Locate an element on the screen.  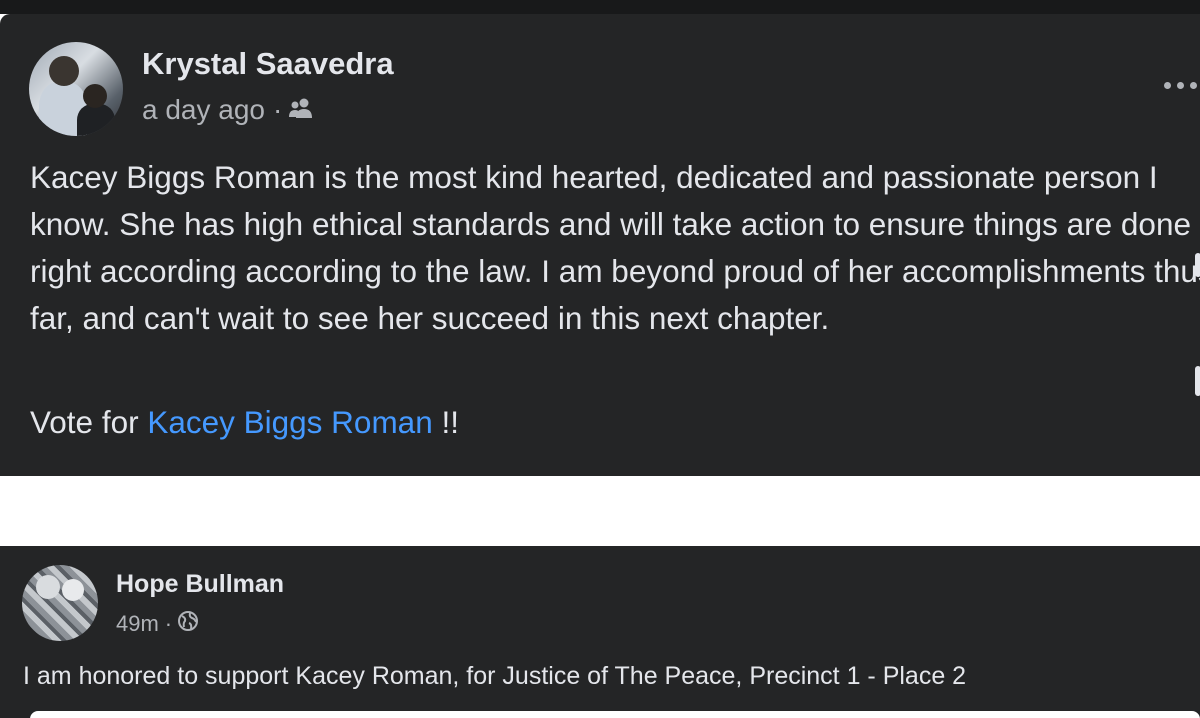
tagged-profile-link: Kacey Biggs Roman is located at coordinates (289, 422).